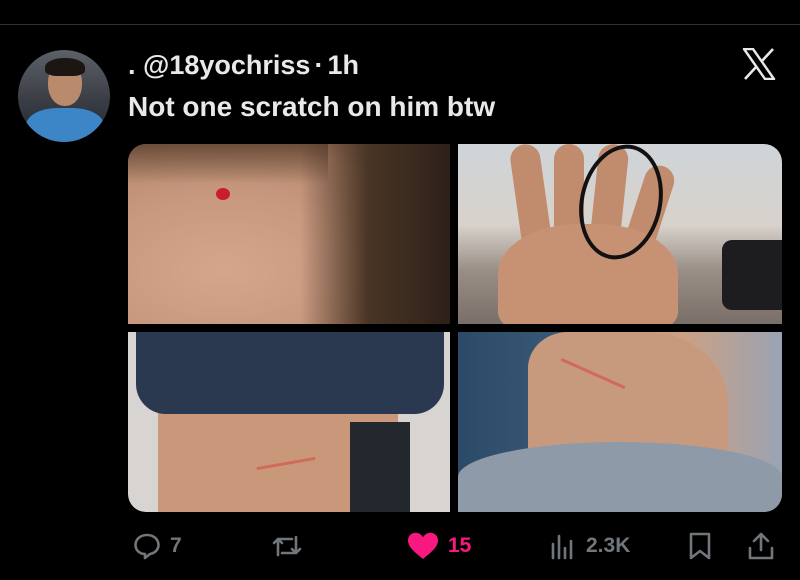 The width and height of the screenshot is (800, 580). I want to click on hair-area, so click(375, 234).